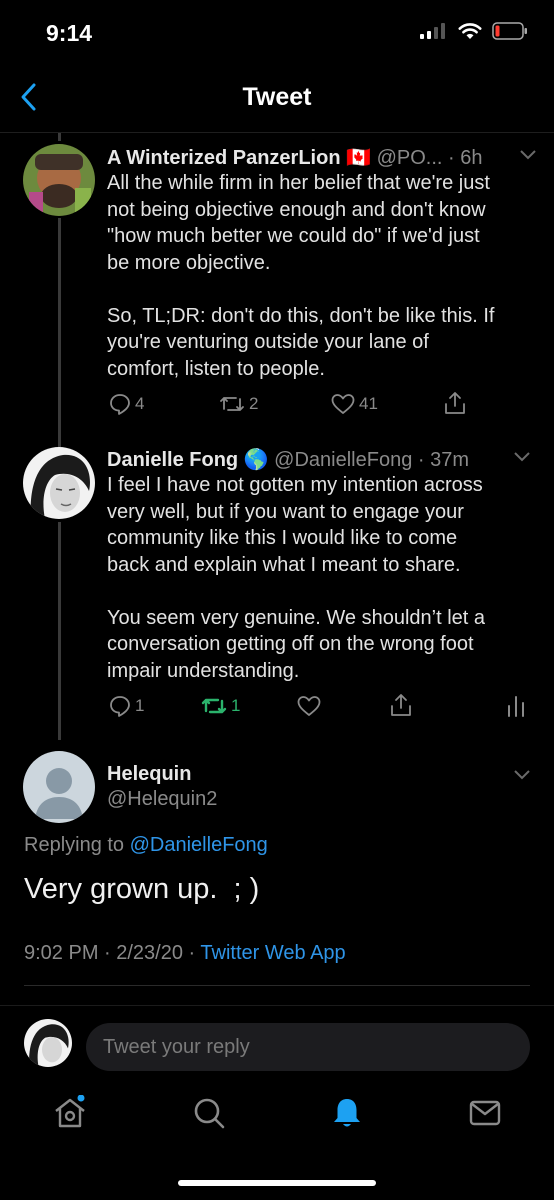  What do you see at coordinates (199, 845) in the screenshot?
I see `replying-to-handle: @DanielleFong` at bounding box center [199, 845].